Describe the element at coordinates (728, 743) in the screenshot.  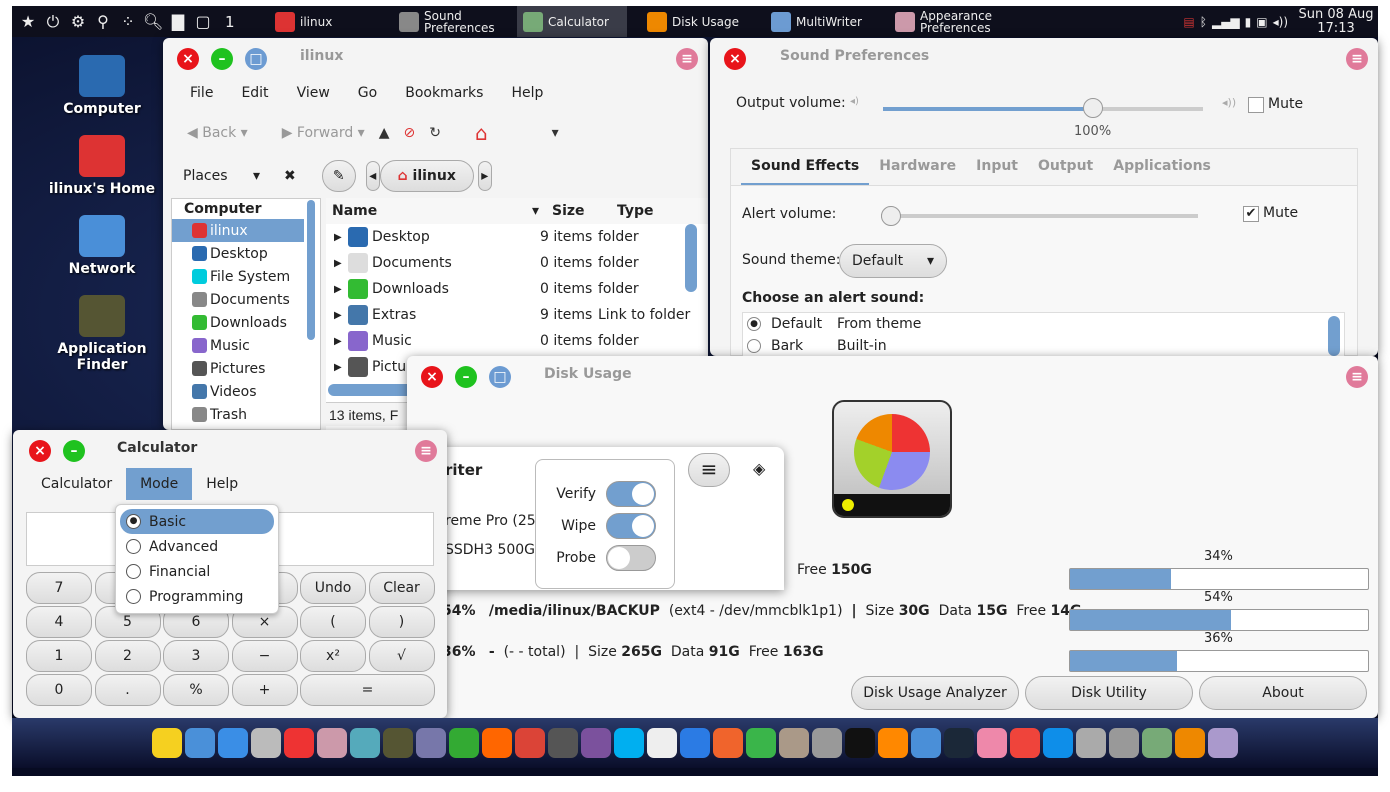
I see `presentation-icon` at that location.